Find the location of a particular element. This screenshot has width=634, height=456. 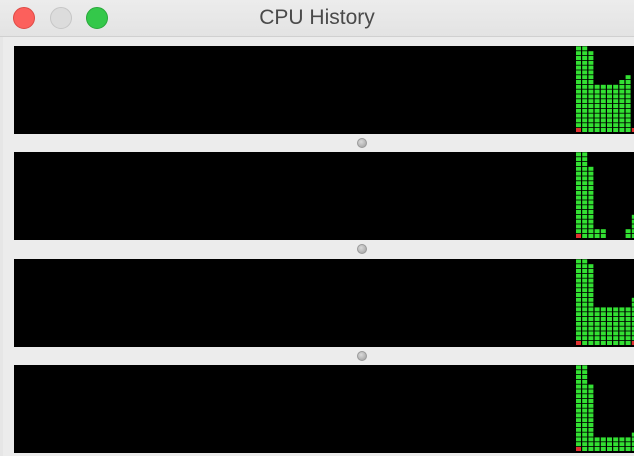

window-title: CPU History is located at coordinates (317, 17).